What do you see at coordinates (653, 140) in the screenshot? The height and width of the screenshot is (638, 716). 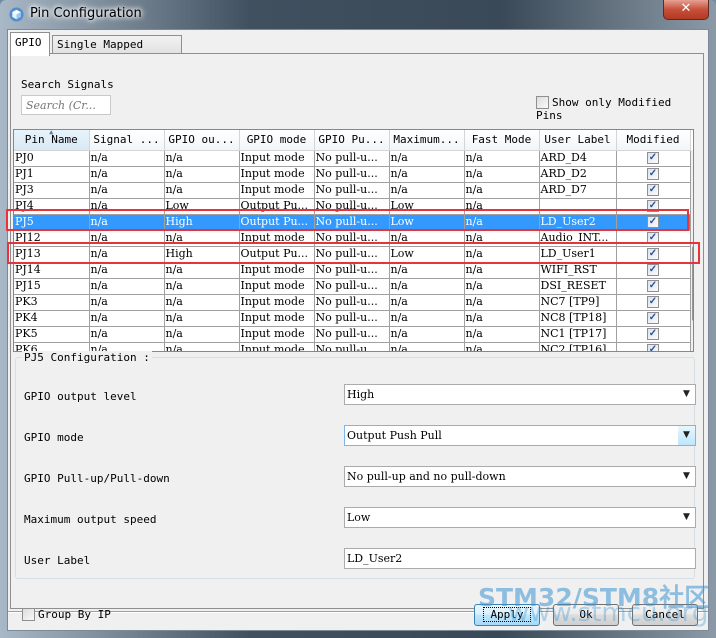 I see `column-header-modified: Modified` at bounding box center [653, 140].